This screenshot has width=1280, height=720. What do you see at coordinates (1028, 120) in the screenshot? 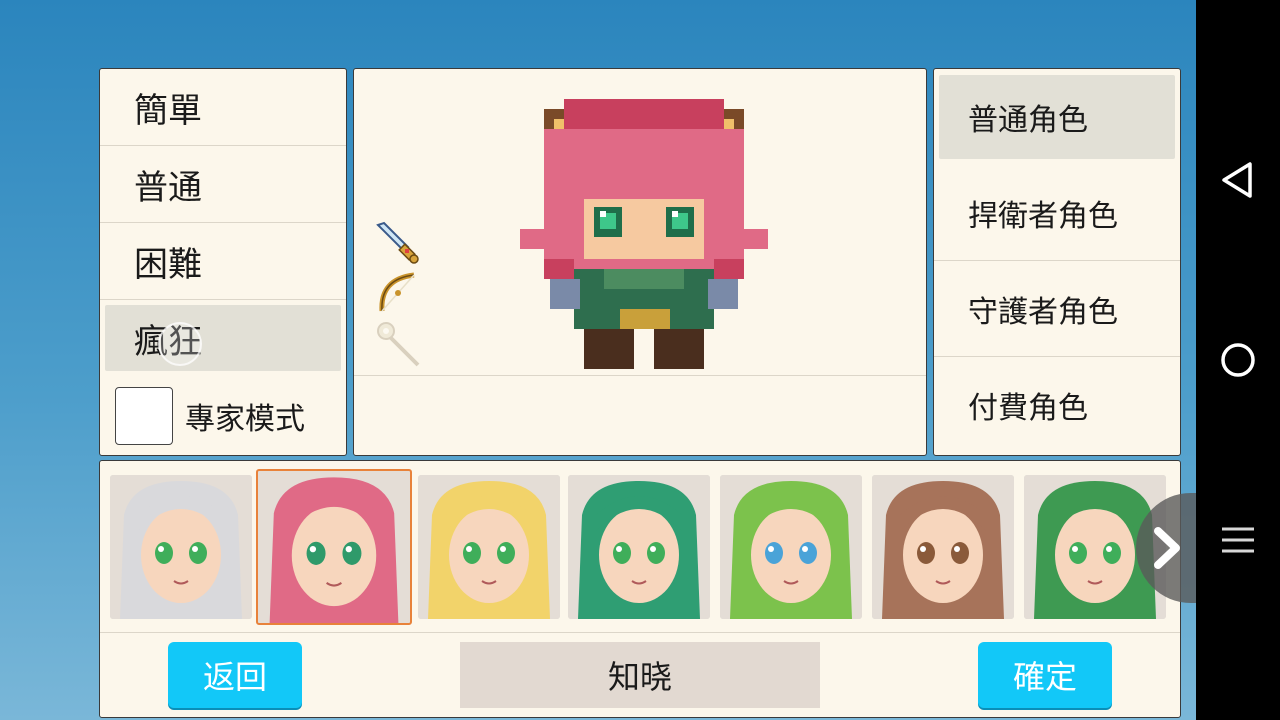
I see `role-normal-label: 普通角色` at bounding box center [1028, 120].